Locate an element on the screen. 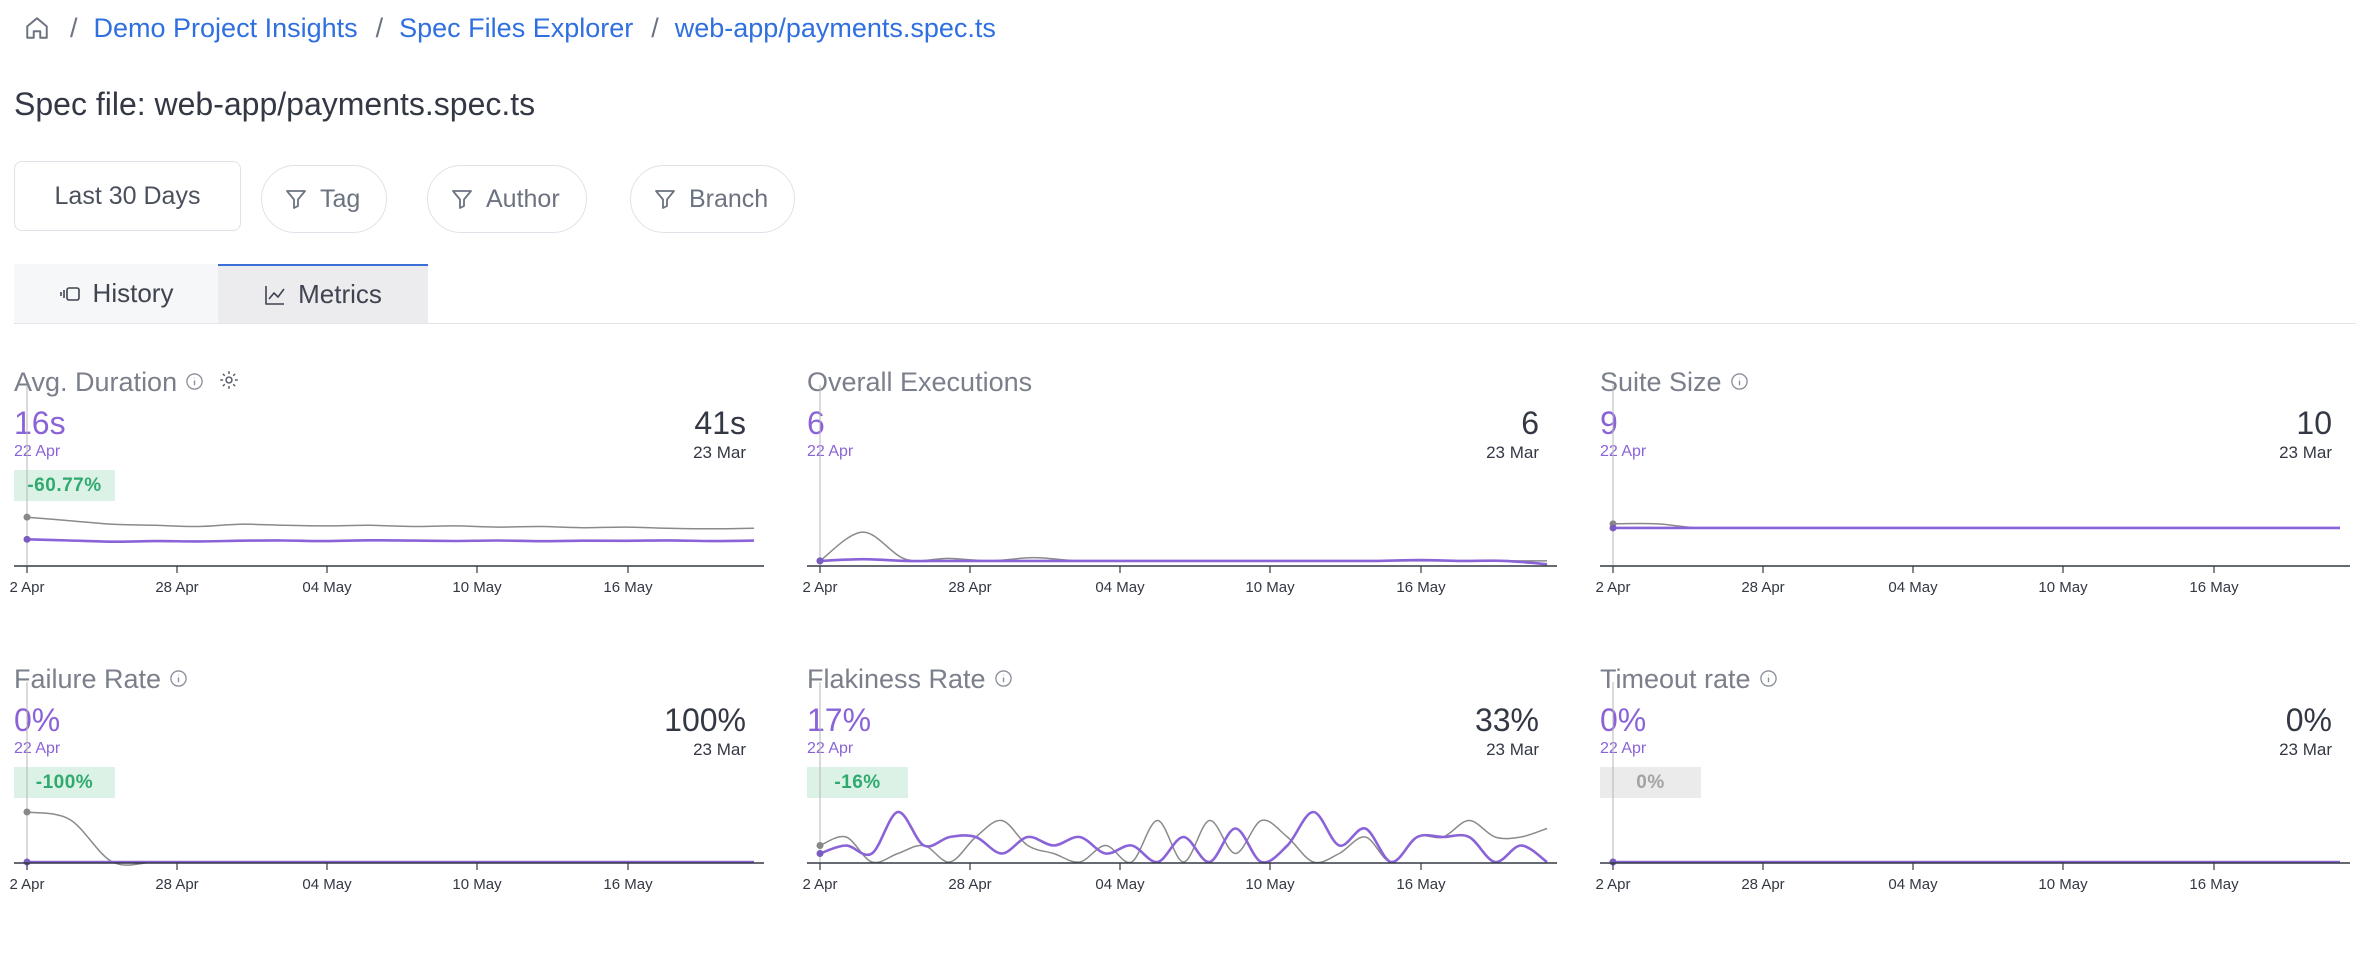 Image resolution: width=2376 pixels, height=962 pixels. current-value: 6 is located at coordinates (816, 423).